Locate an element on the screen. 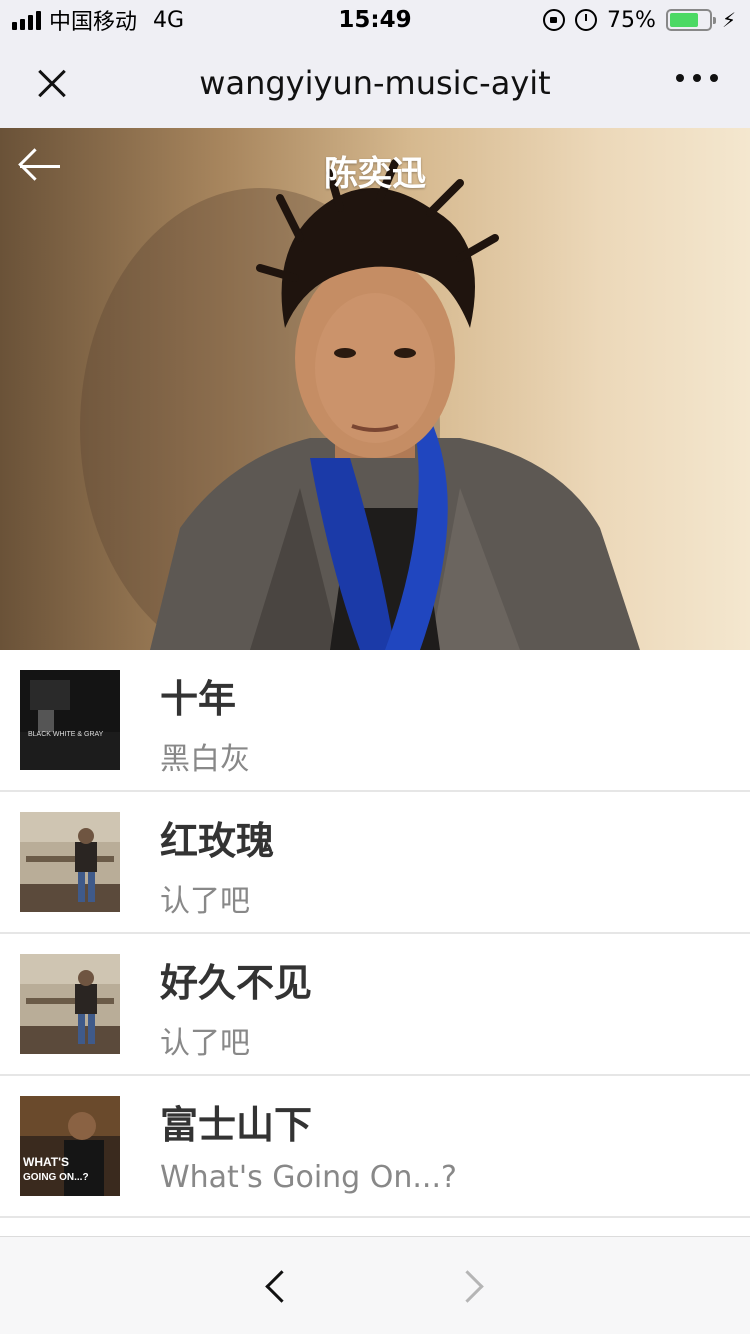 This screenshot has height=1334, width=750. status-right: 75% ⚡ is located at coordinates (639, 20).